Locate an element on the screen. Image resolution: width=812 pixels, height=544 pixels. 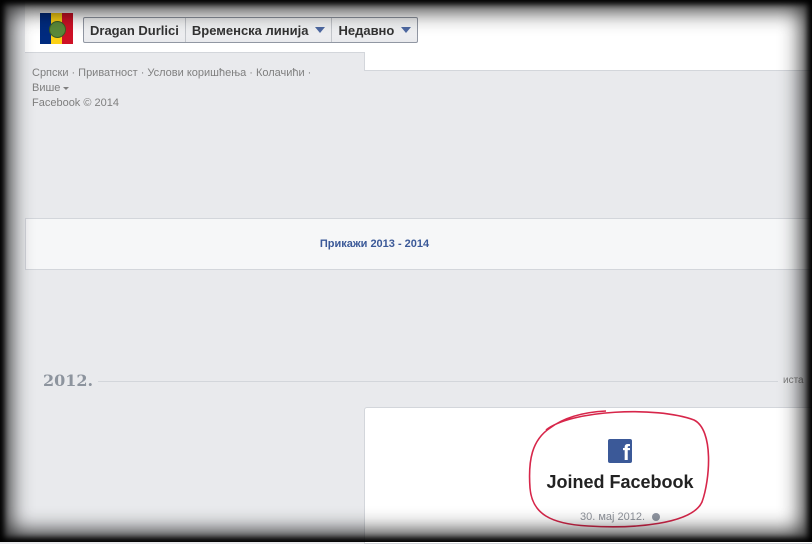
timeline-dropdown: Временска линија is located at coordinates (259, 30).